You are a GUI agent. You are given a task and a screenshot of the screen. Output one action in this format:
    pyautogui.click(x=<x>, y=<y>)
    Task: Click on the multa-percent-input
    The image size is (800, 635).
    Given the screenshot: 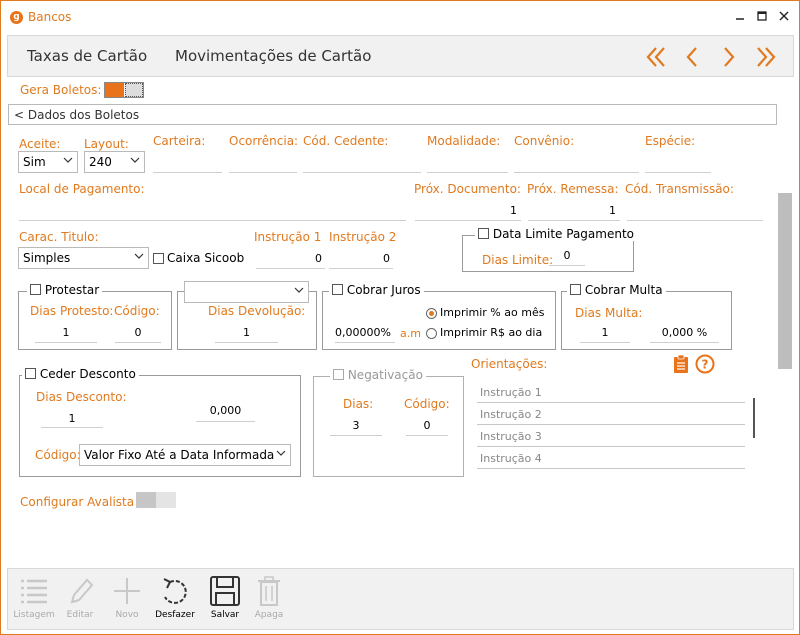 What is the action you would take?
    pyautogui.click(x=684, y=342)
    